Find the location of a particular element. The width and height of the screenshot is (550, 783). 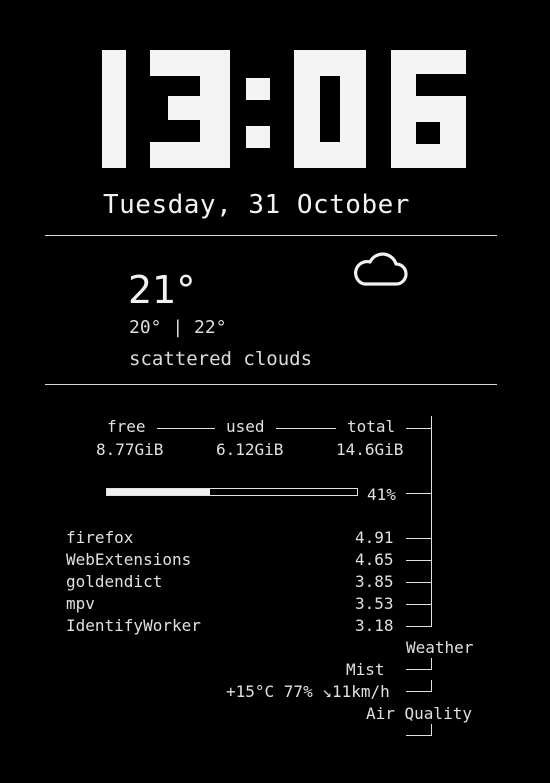

process-name: IdentifyWorker is located at coordinates (133, 625).